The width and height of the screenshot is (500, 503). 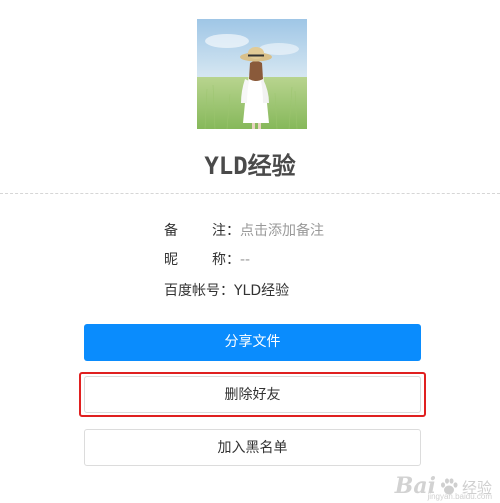 What do you see at coordinates (226, 260) in the screenshot?
I see `nickname-label-part2: 称：` at bounding box center [226, 260].